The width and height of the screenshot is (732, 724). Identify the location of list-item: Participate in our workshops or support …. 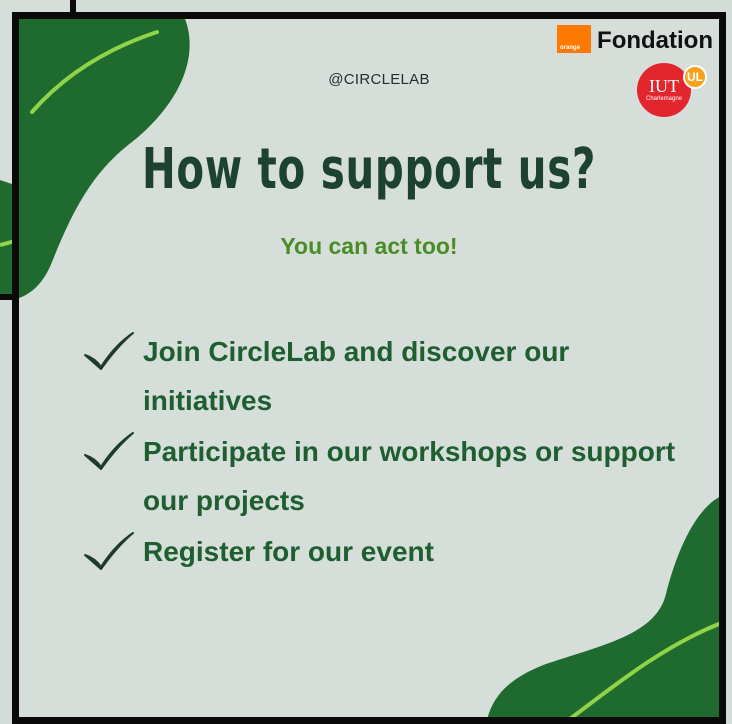
(383, 476).